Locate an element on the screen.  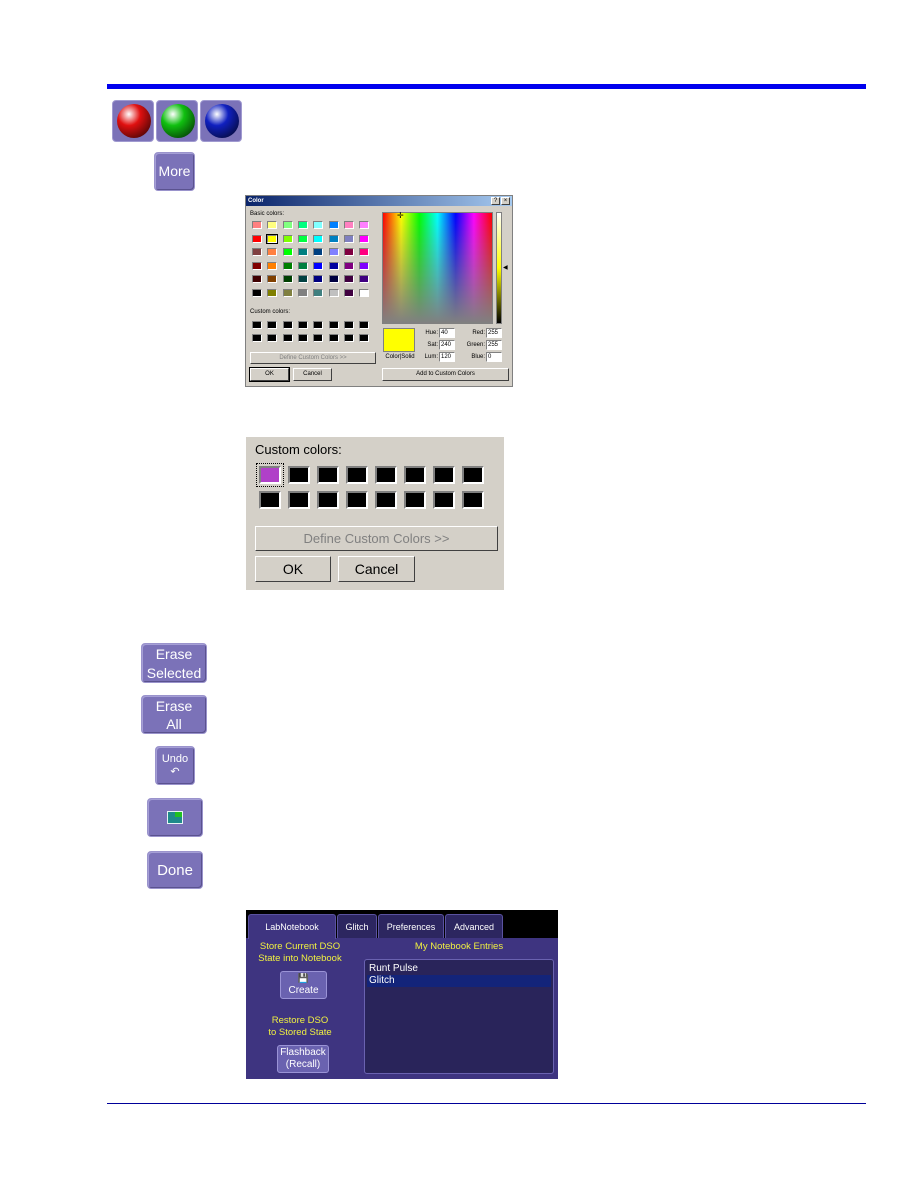
add-to-custom-colors-button: Add to Custom Colors is located at coordinates (445, 374).